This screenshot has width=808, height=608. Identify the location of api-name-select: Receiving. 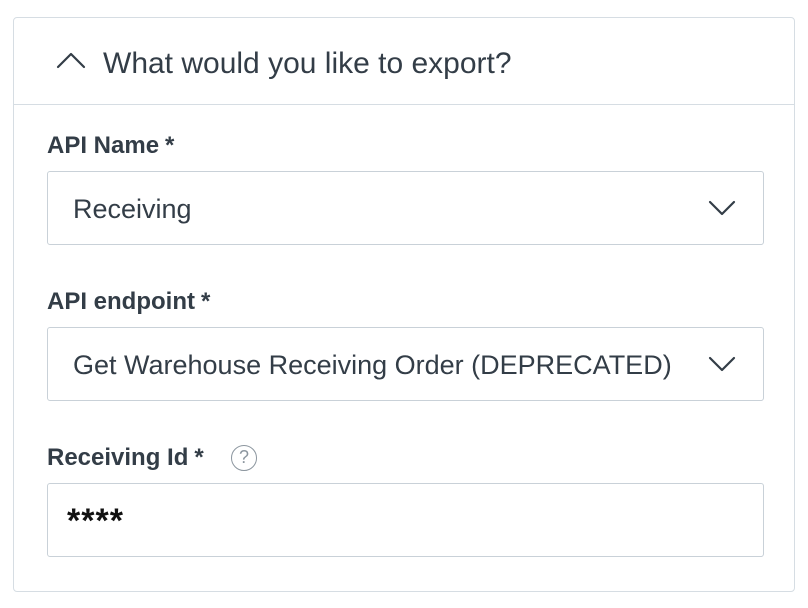
(405, 208).